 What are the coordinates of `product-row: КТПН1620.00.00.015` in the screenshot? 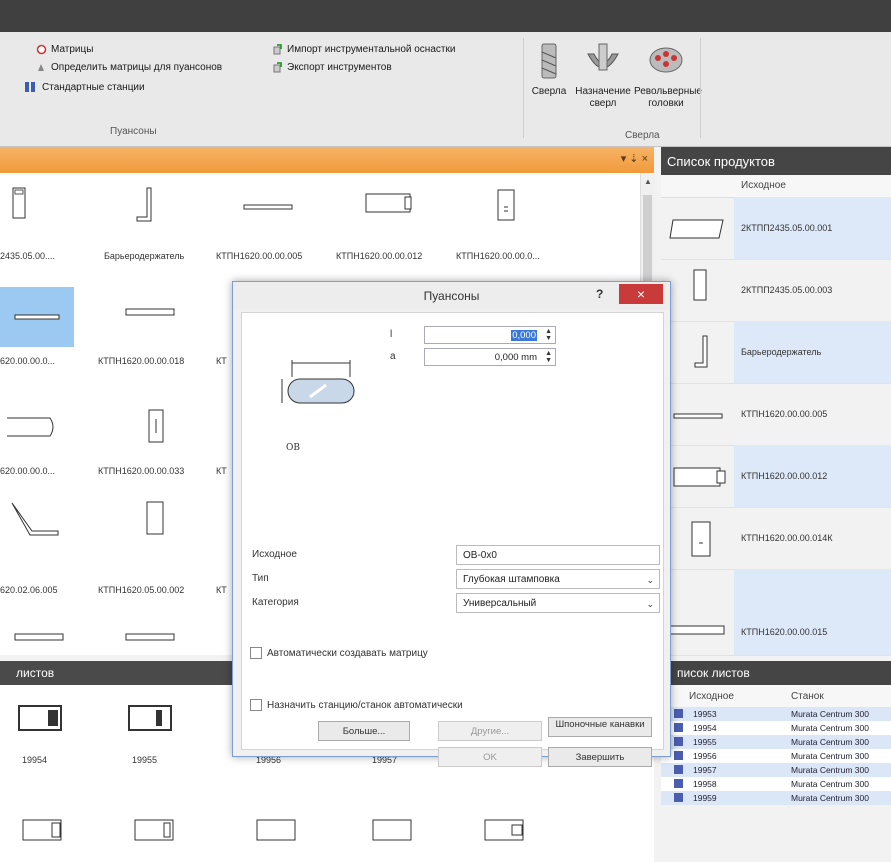 It's located at (776, 612).